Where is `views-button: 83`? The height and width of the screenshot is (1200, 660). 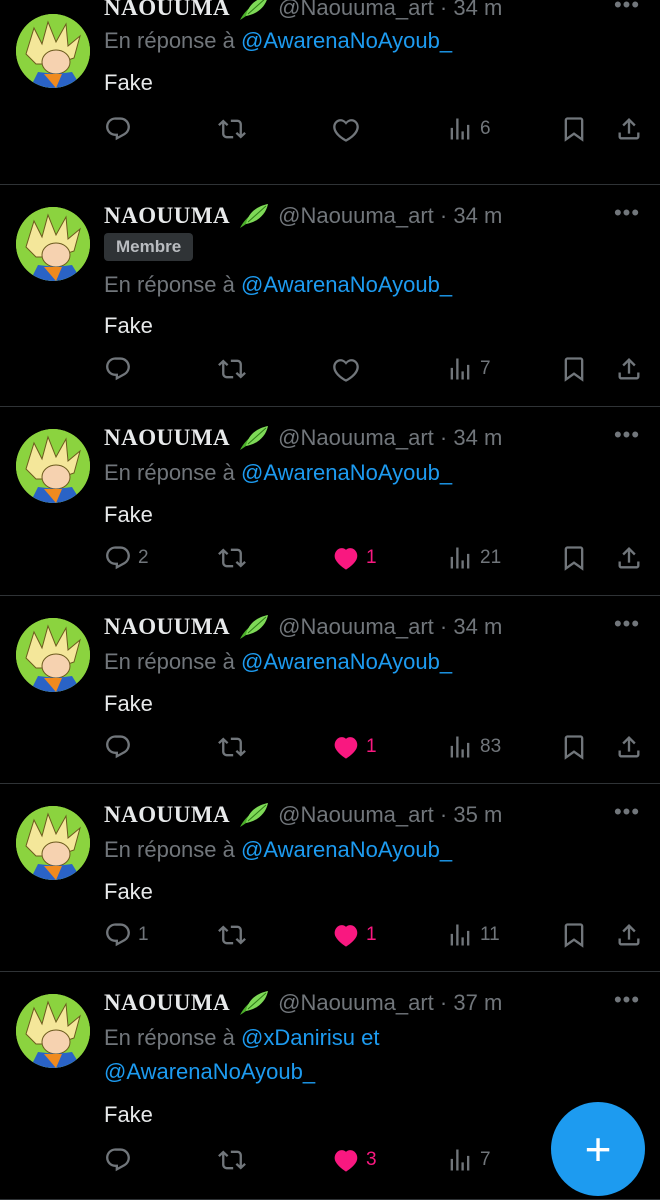 views-button: 83 is located at coordinates (473, 747).